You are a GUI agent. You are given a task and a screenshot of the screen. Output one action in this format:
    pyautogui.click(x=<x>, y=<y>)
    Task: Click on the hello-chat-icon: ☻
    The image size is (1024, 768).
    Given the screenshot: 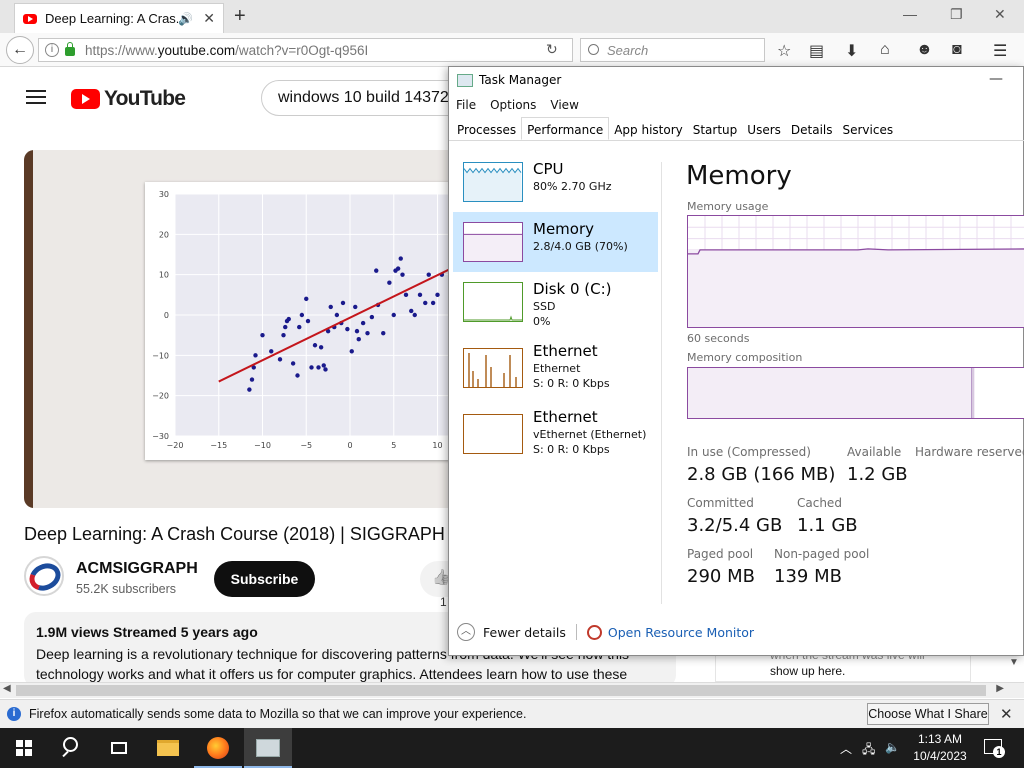 What is the action you would take?
    pyautogui.click(x=924, y=50)
    